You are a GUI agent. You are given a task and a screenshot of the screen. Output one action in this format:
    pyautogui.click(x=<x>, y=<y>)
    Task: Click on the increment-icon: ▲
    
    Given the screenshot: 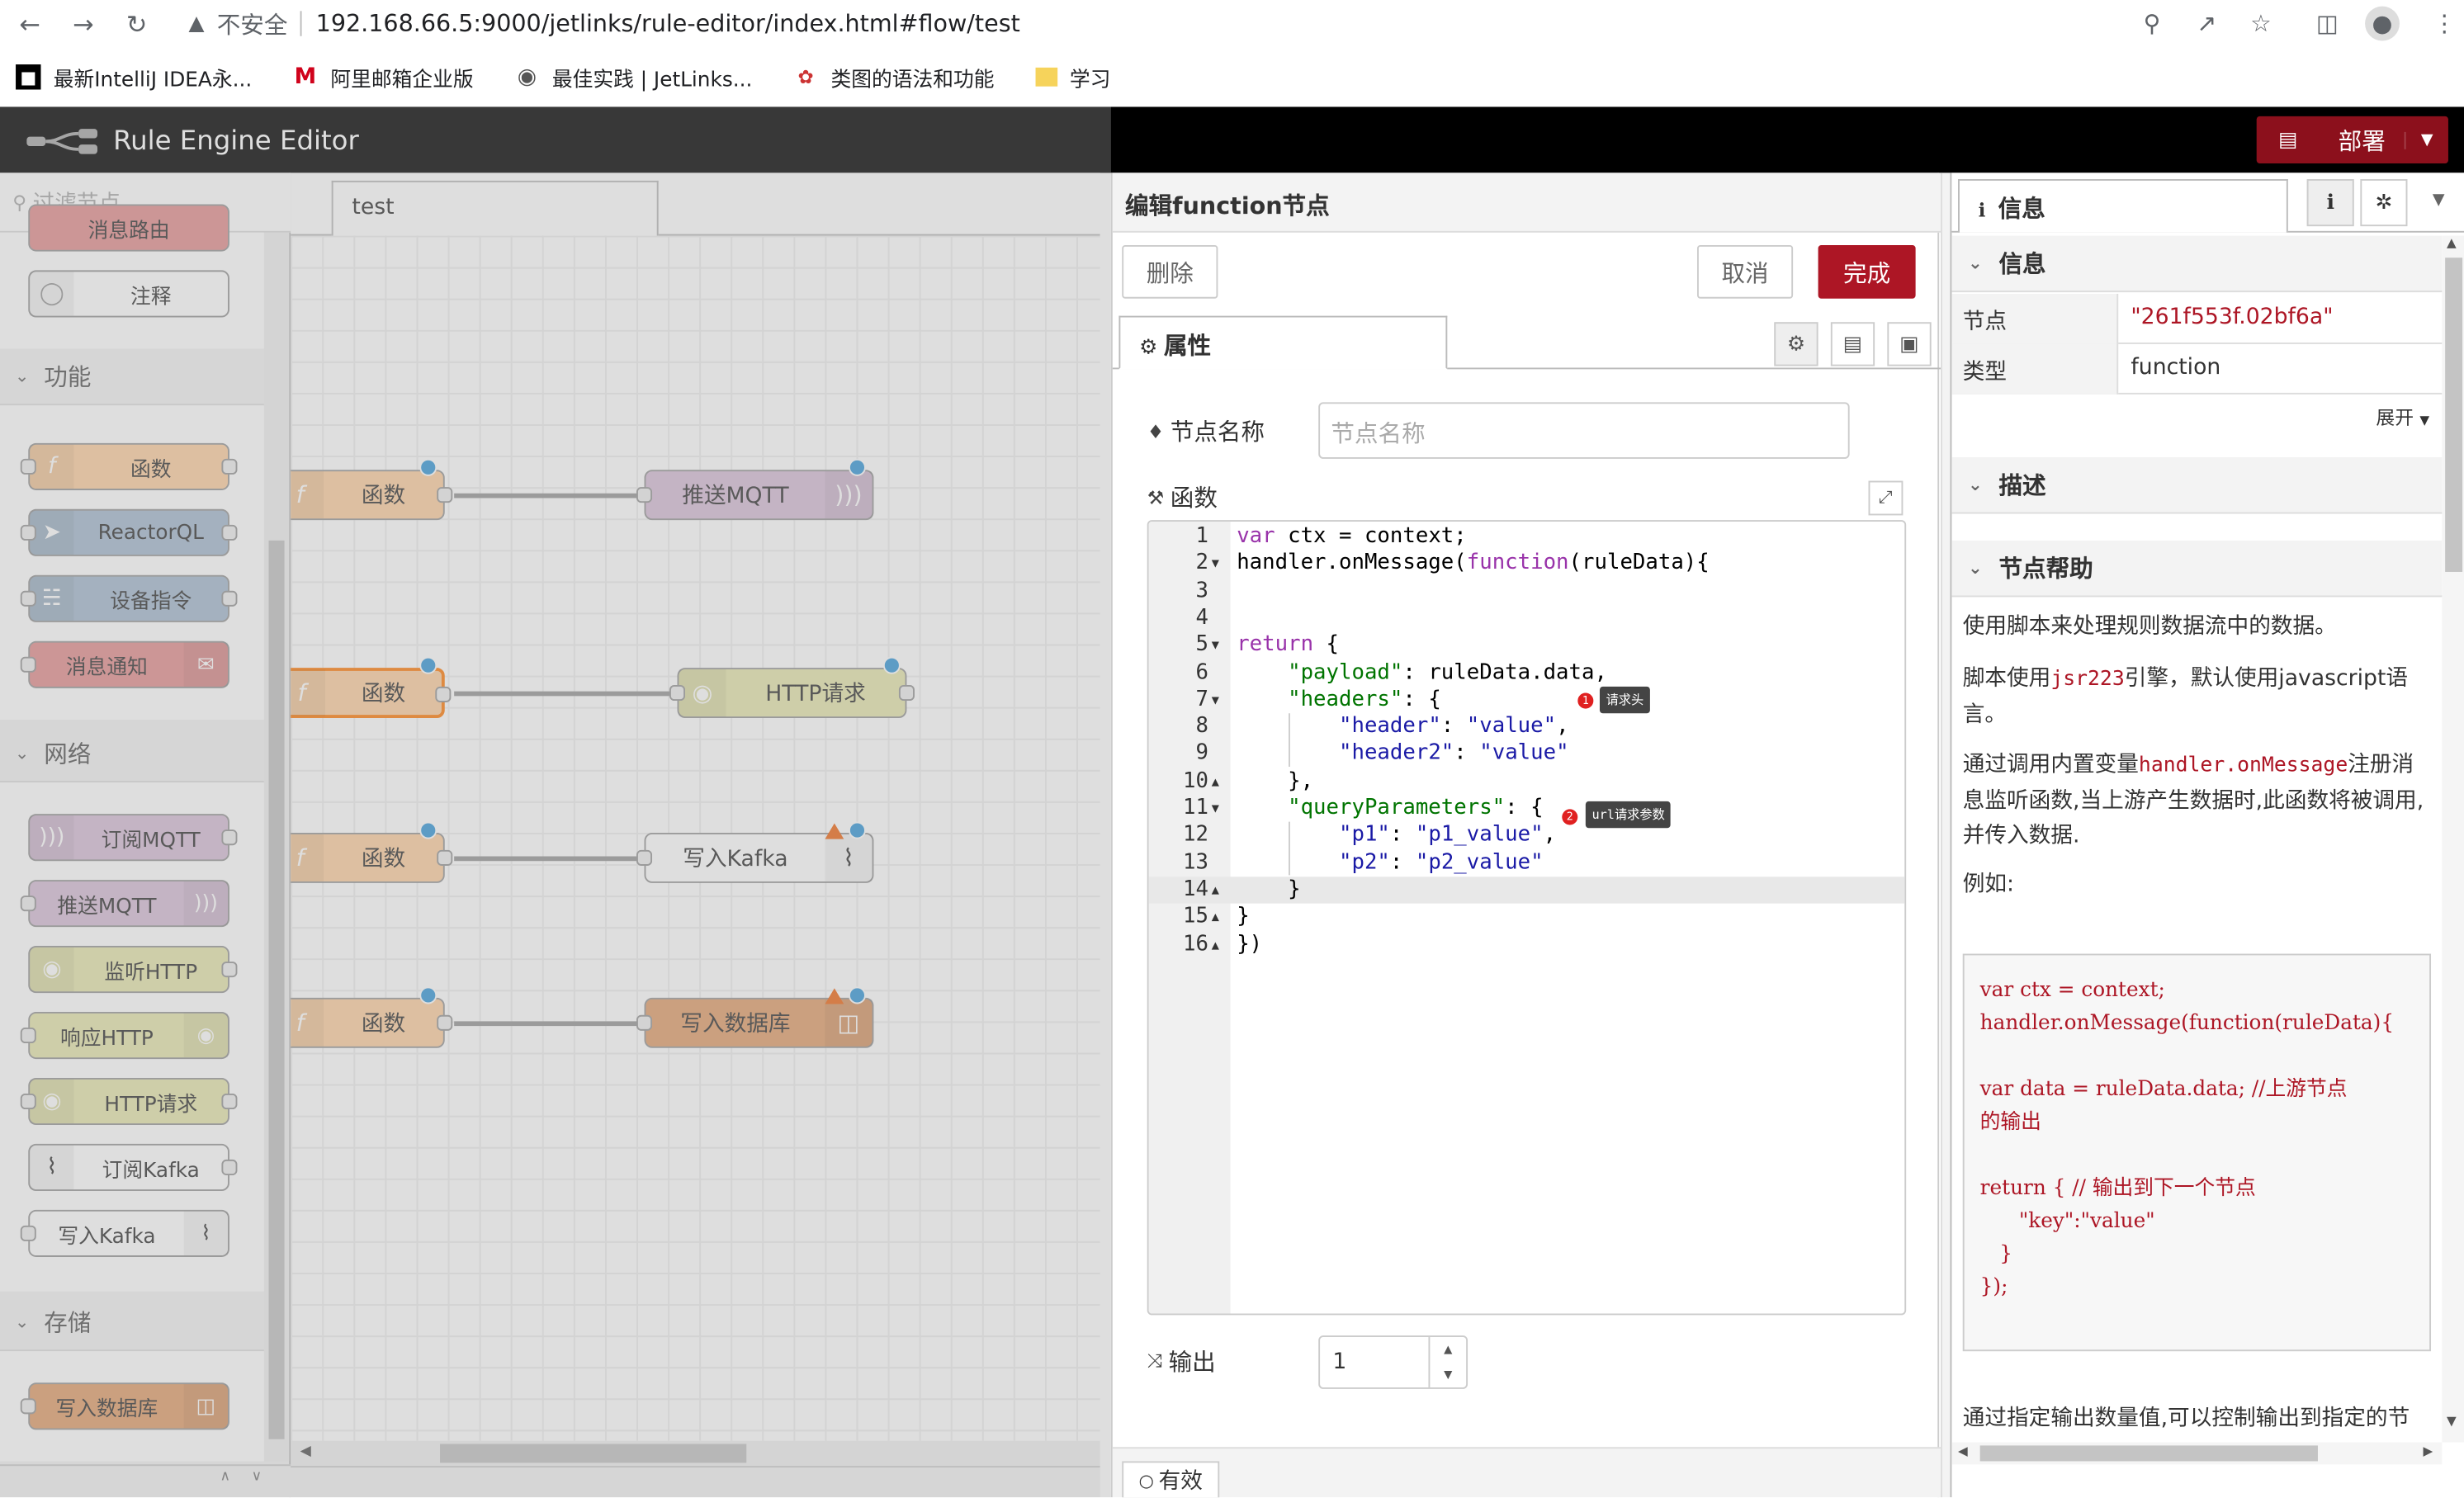 What is the action you would take?
    pyautogui.click(x=1448, y=1350)
    